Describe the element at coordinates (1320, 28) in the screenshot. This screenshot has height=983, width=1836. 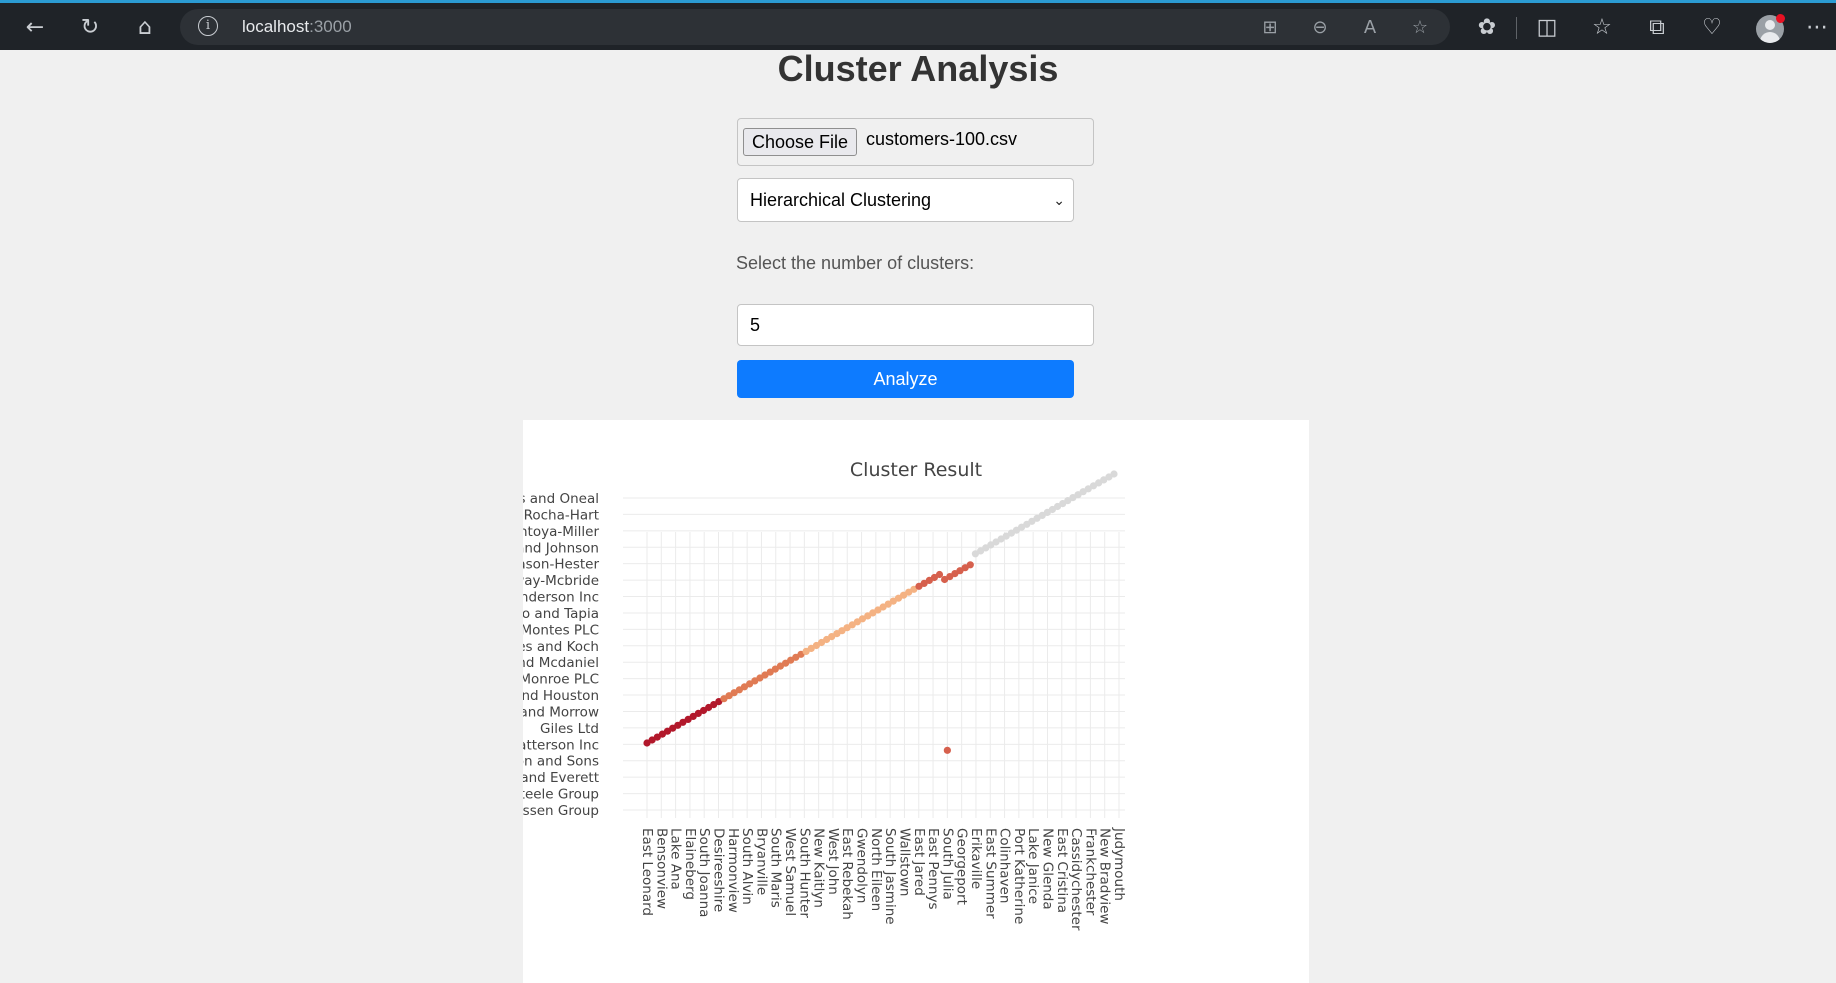
I see `zoom-out-icon: ⊖` at that location.